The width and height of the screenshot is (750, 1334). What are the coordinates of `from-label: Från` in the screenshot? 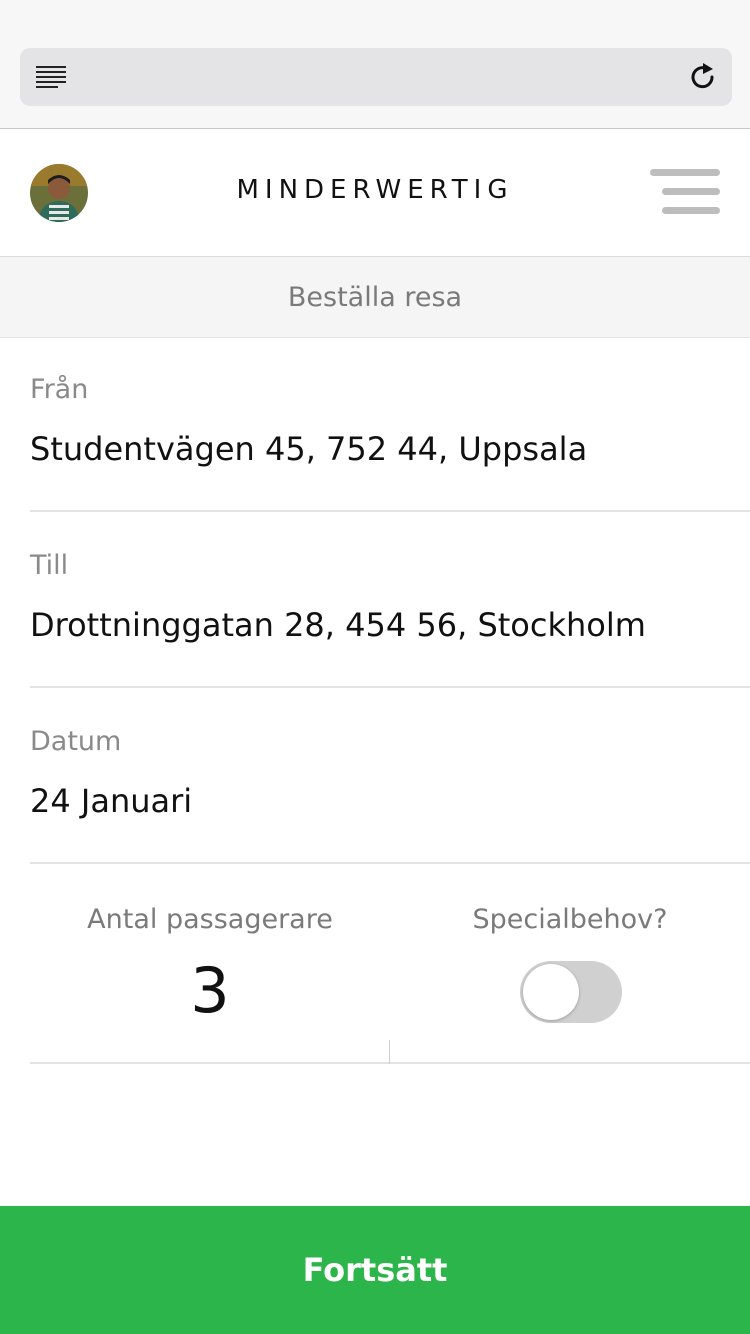 It's located at (59, 389).